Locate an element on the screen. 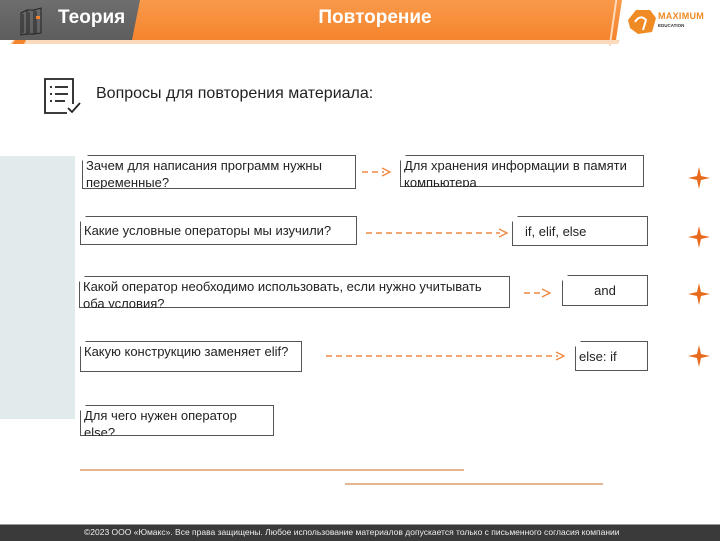 The height and width of the screenshot is (541, 720). book-icon is located at coordinates (31, 21).